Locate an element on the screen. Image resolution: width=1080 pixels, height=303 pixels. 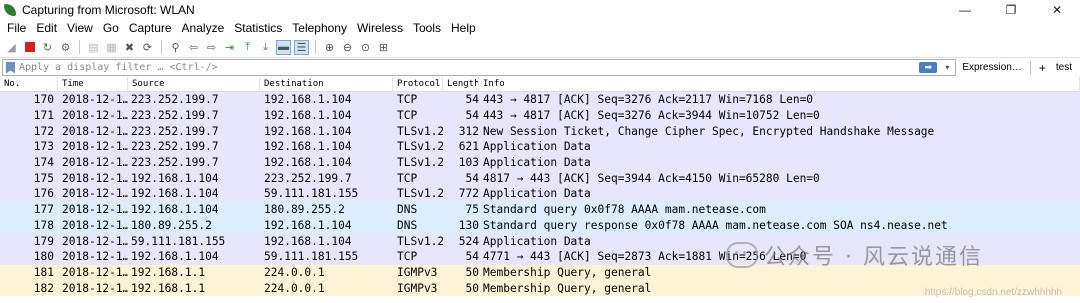
menu-edit: Edit is located at coordinates (46, 28).